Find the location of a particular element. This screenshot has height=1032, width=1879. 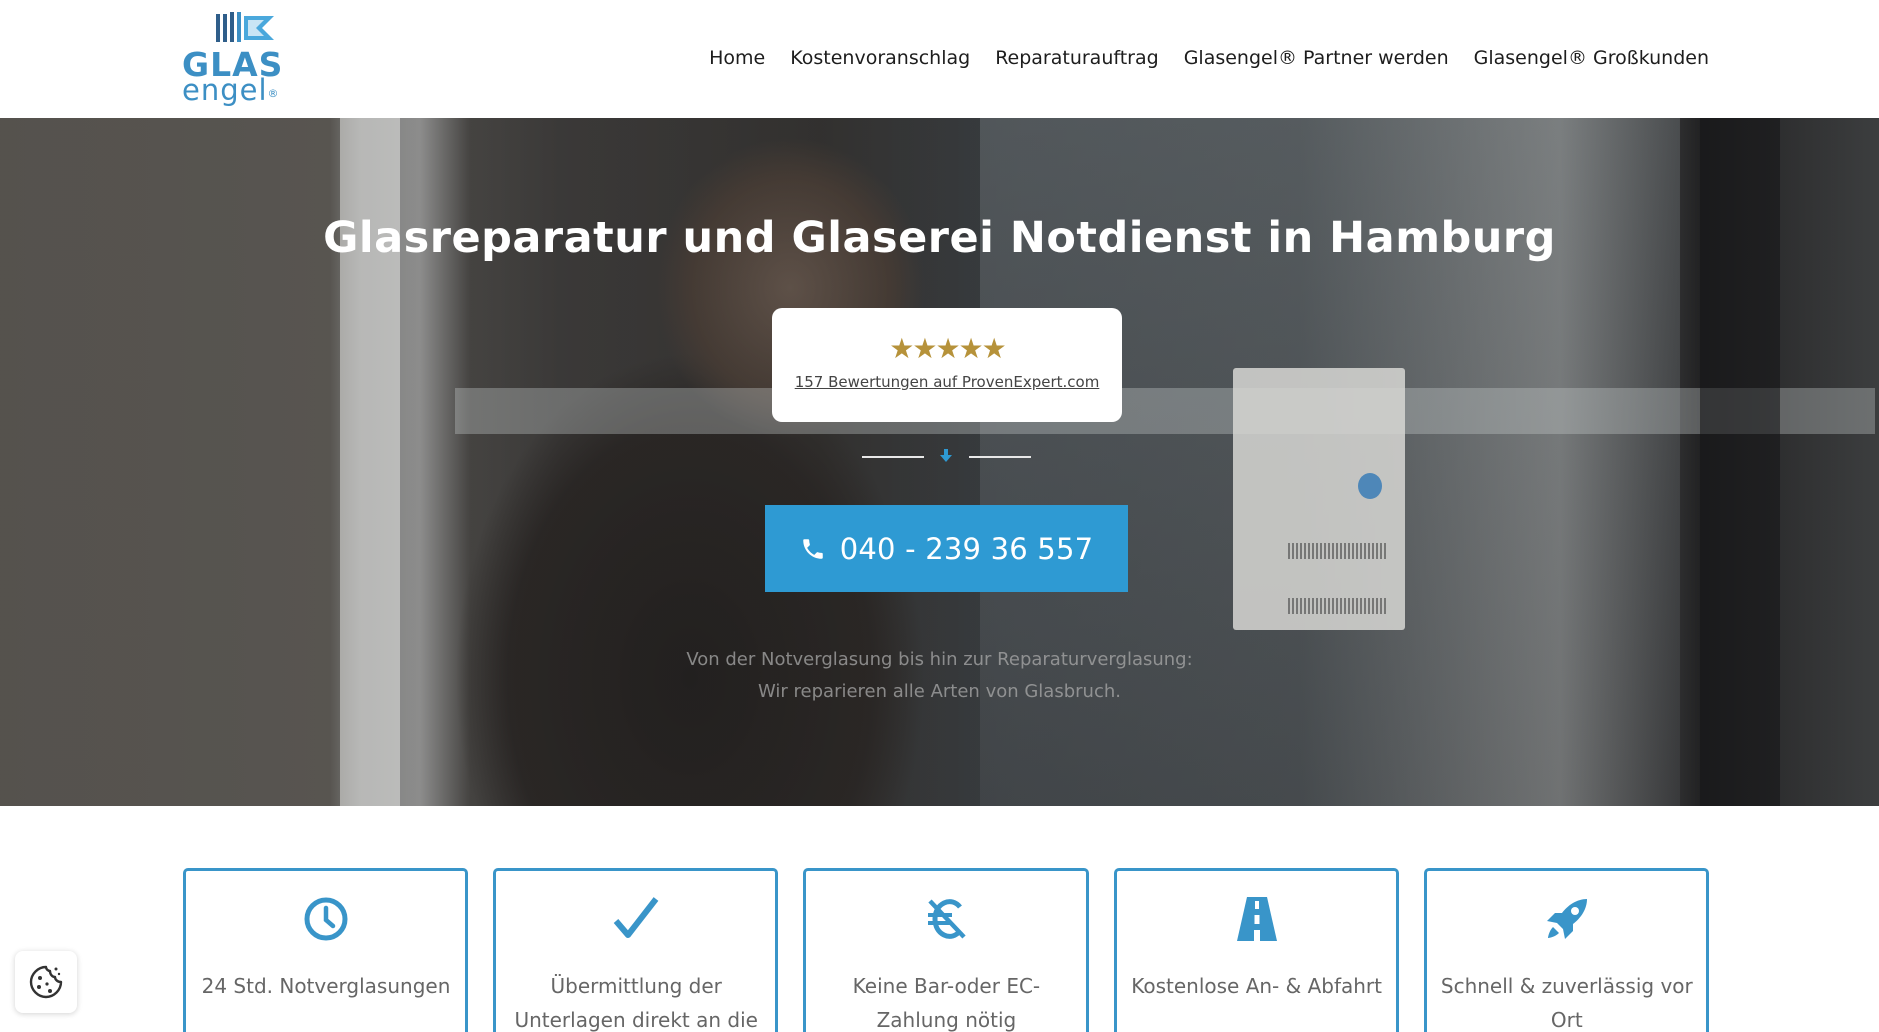

call-phone-button: 040 - 239 36 557 is located at coordinates (946, 548).